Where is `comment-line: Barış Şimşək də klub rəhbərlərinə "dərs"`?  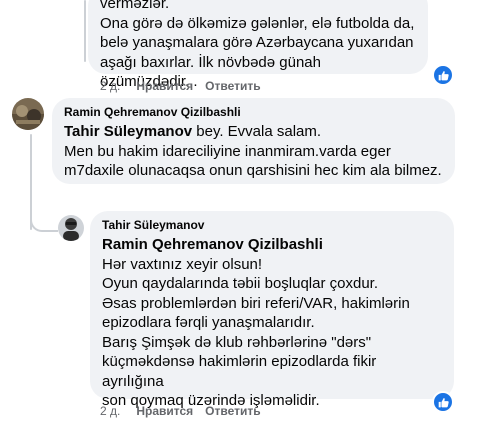
comment-line: Barış Şimşək də klub rəhbərlərinə "dərs" is located at coordinates (237, 342).